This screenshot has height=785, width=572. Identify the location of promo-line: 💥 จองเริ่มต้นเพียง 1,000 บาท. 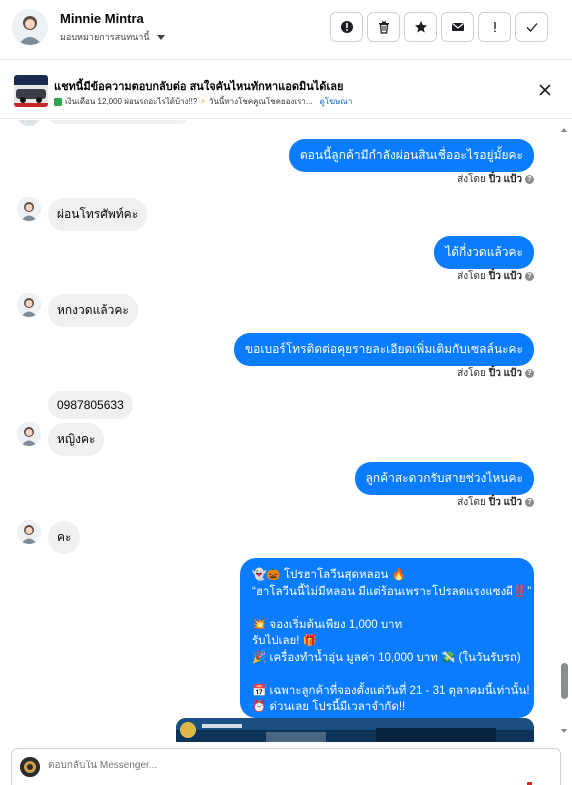
(327, 624).